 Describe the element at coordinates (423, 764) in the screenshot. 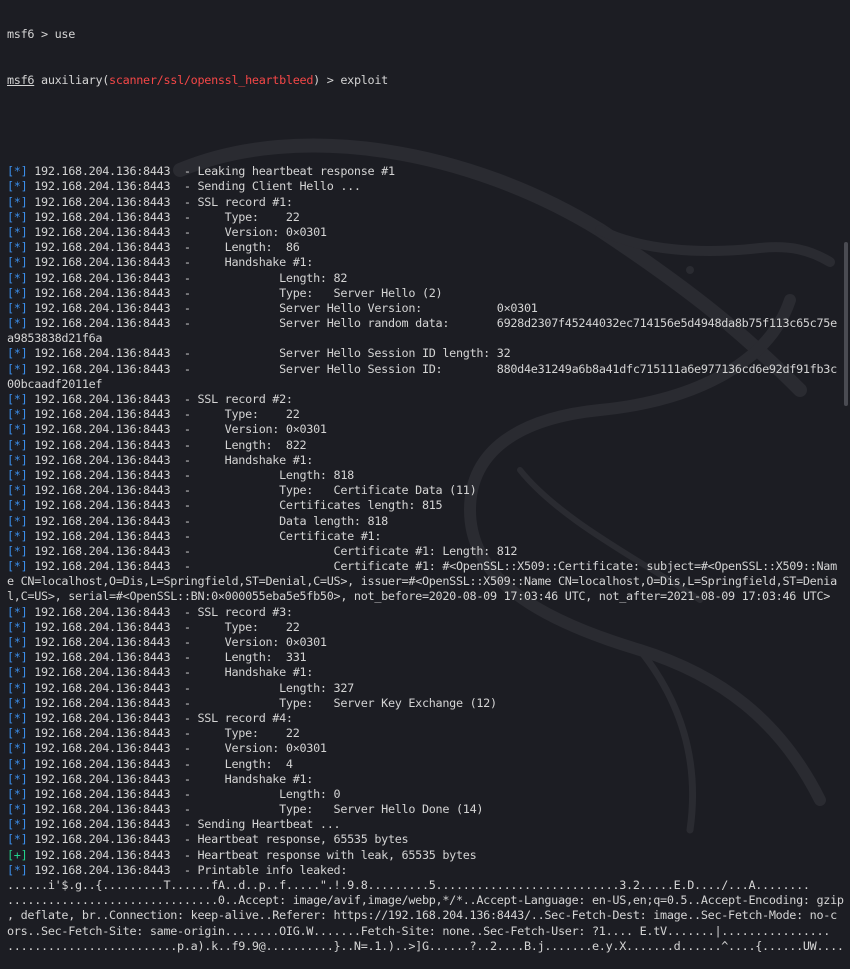

I see `output-line: [*] 192.168.204.136:8443 - Length: 4` at that location.